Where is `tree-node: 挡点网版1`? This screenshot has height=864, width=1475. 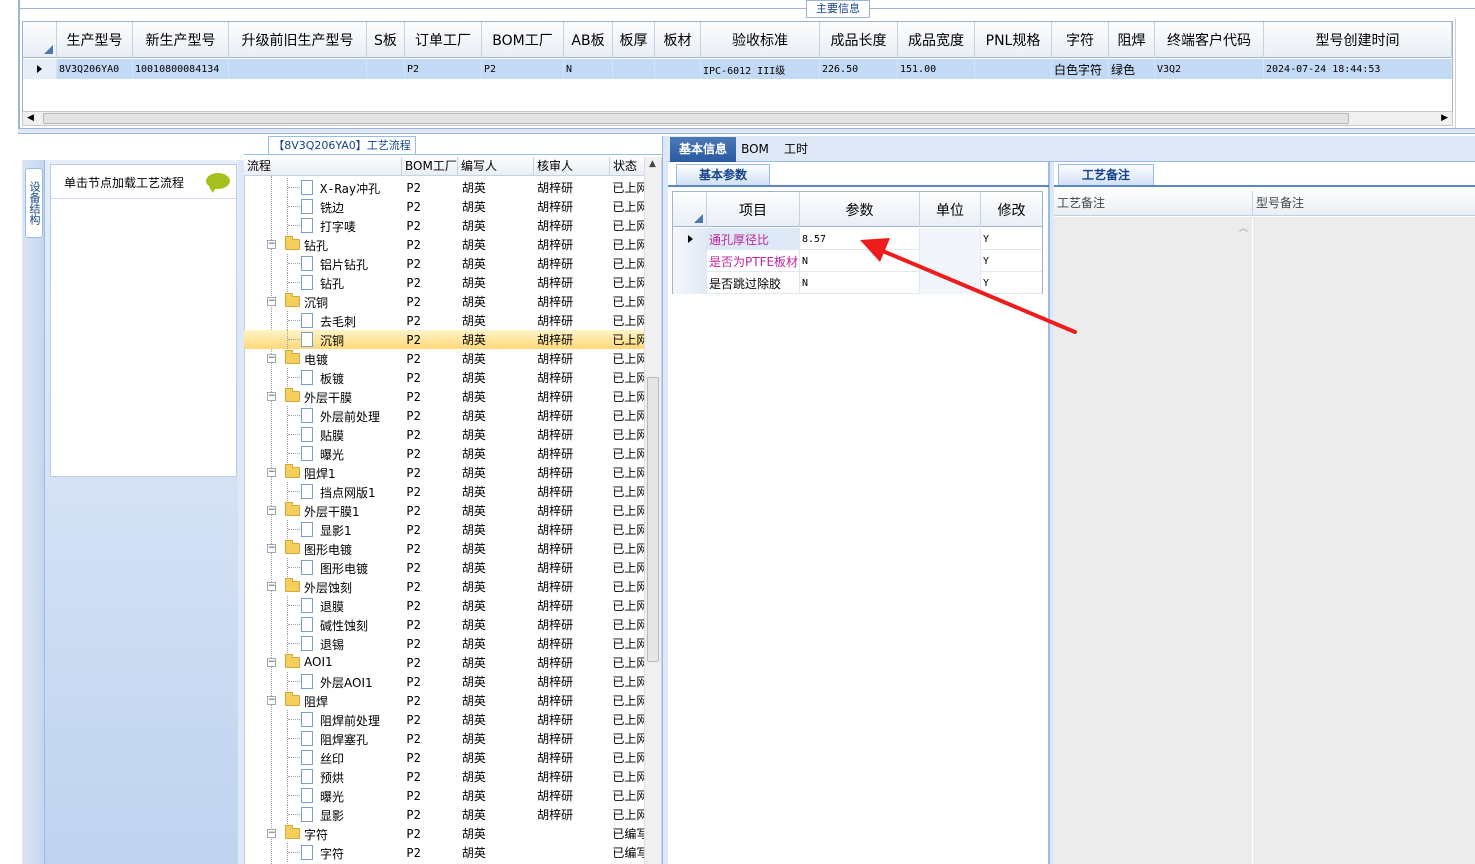
tree-node: 挡点网版1 is located at coordinates (322, 491).